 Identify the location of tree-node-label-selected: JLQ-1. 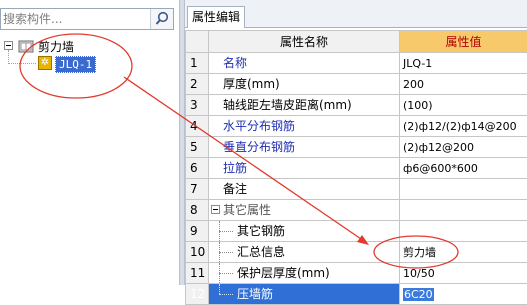
(75, 64).